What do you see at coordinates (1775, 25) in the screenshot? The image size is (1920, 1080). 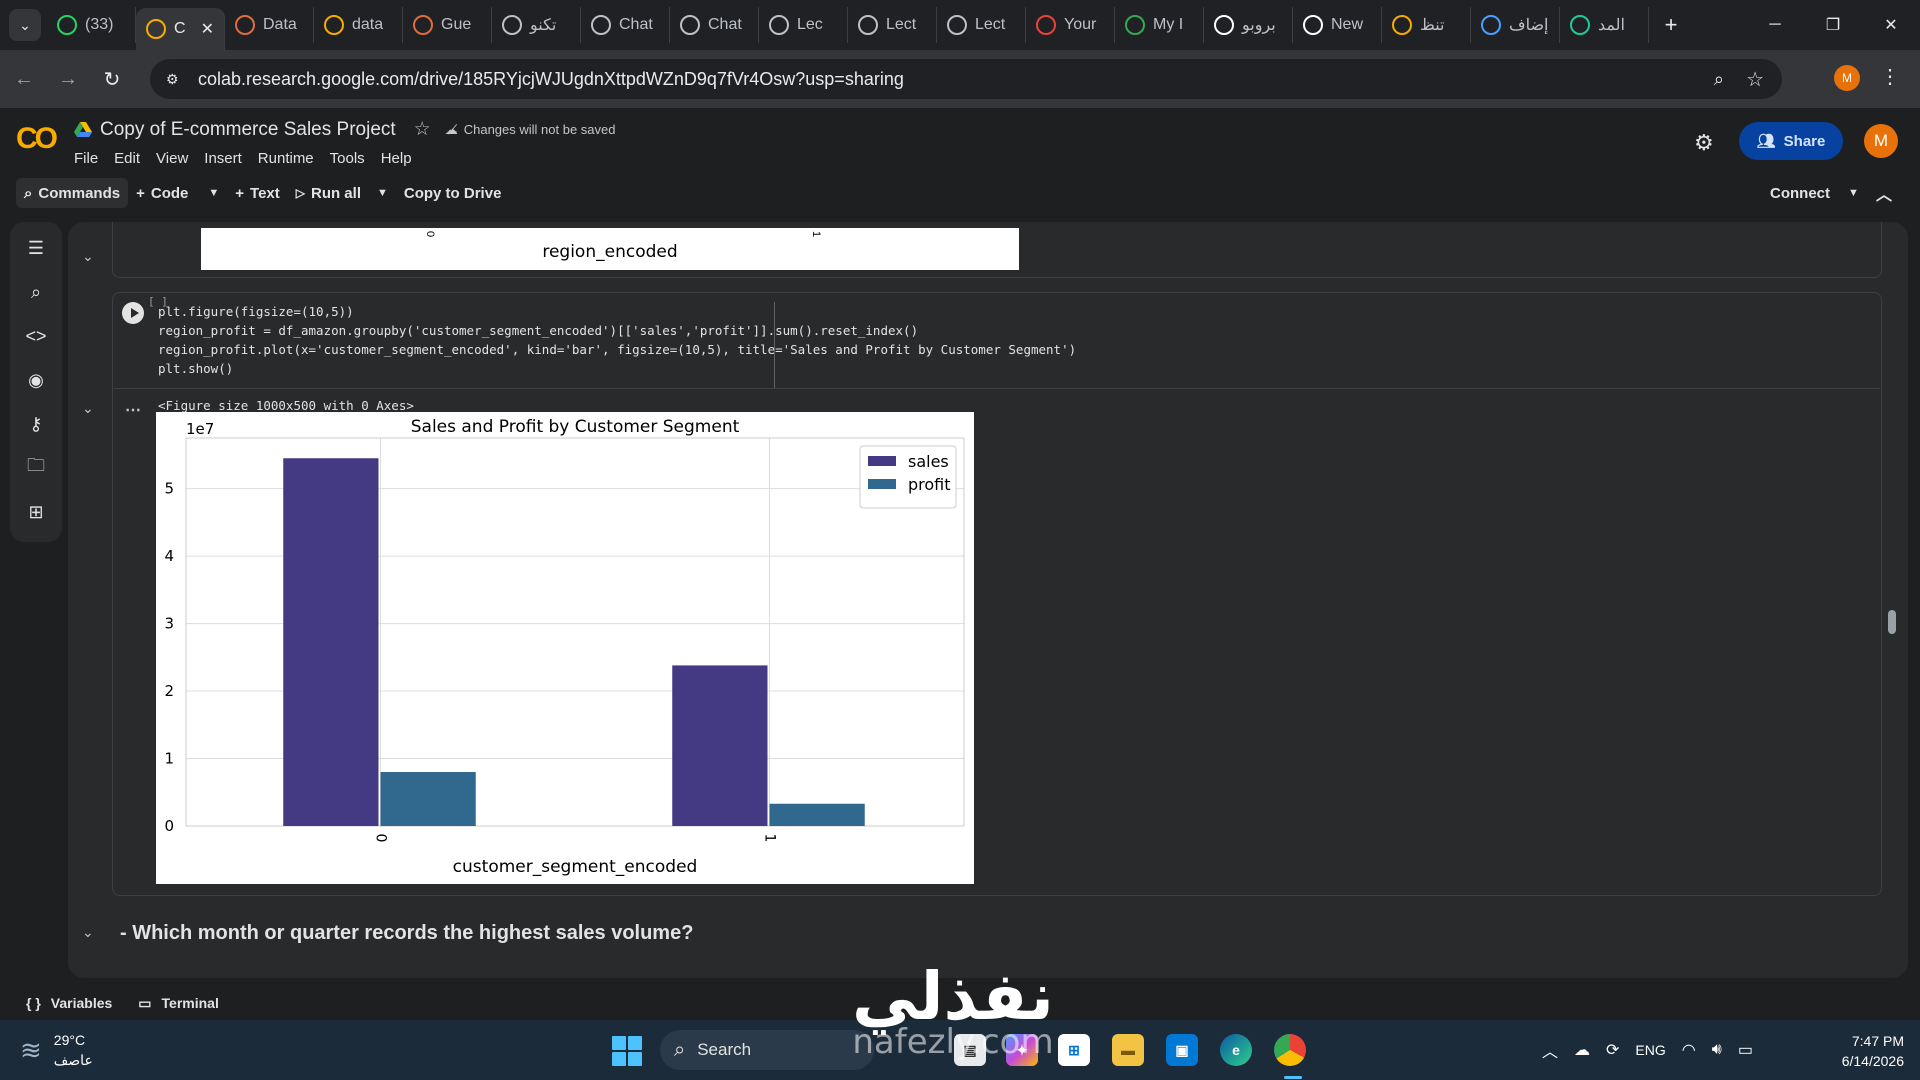 I see `minimize-icon: ─` at bounding box center [1775, 25].